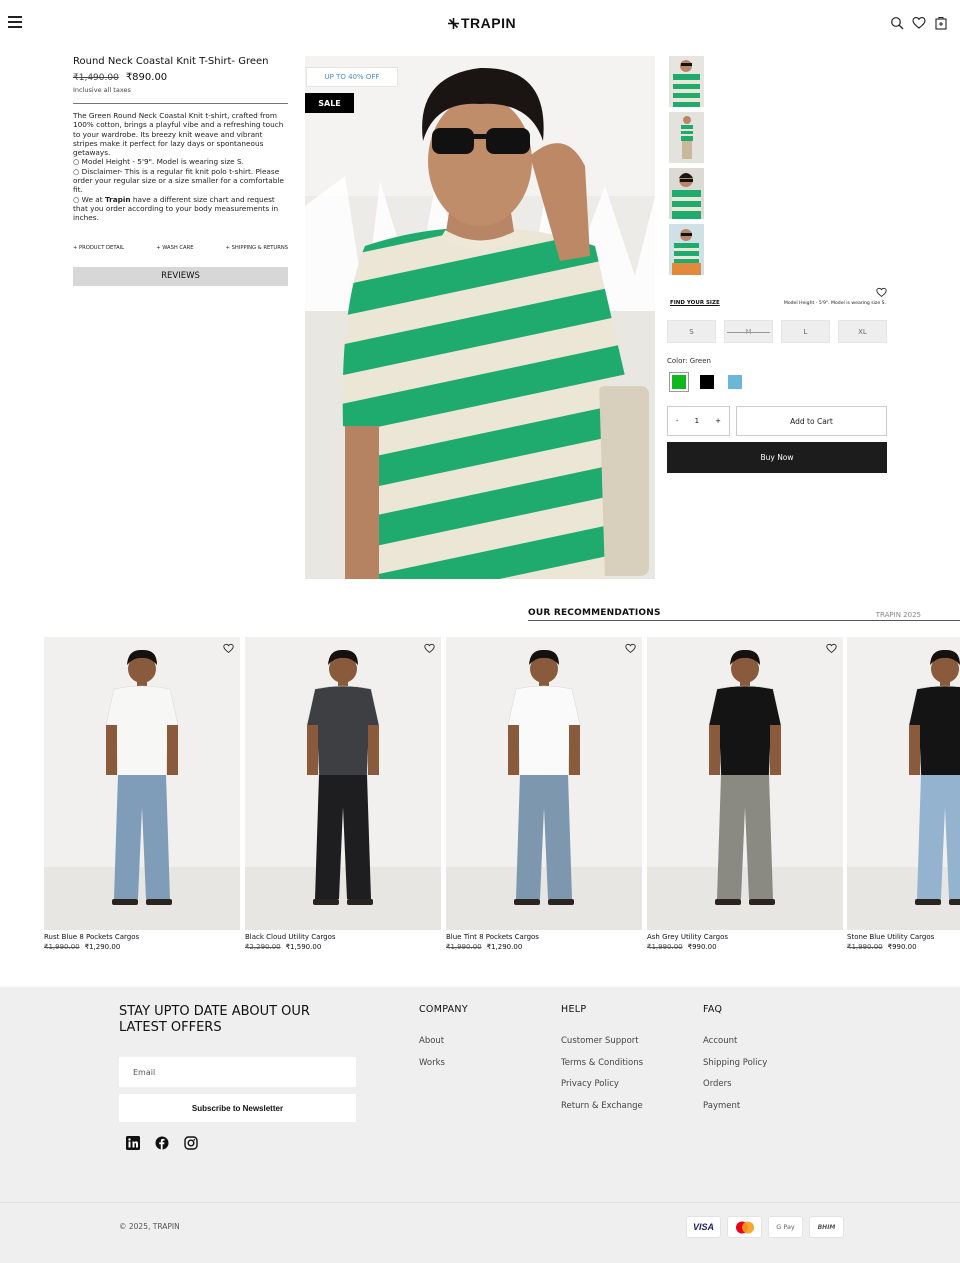  Describe the element at coordinates (707, 382) in the screenshot. I see `color-swatch-black` at that location.